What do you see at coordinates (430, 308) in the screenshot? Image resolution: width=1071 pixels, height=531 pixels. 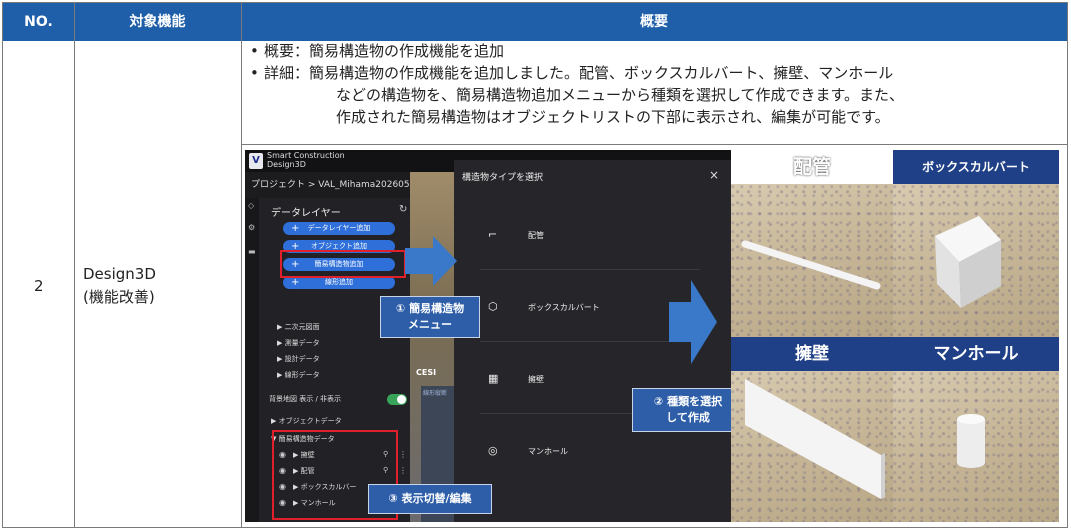 I see `callout-menu-line1: ① 簡易構造物` at bounding box center [430, 308].